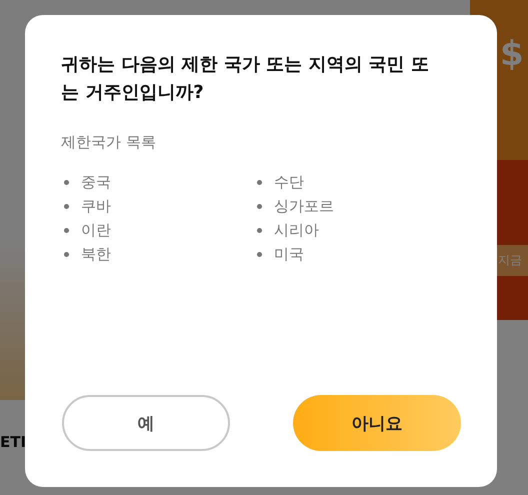 The image size is (528, 495). I want to click on banner-symbol: $, so click(512, 54).